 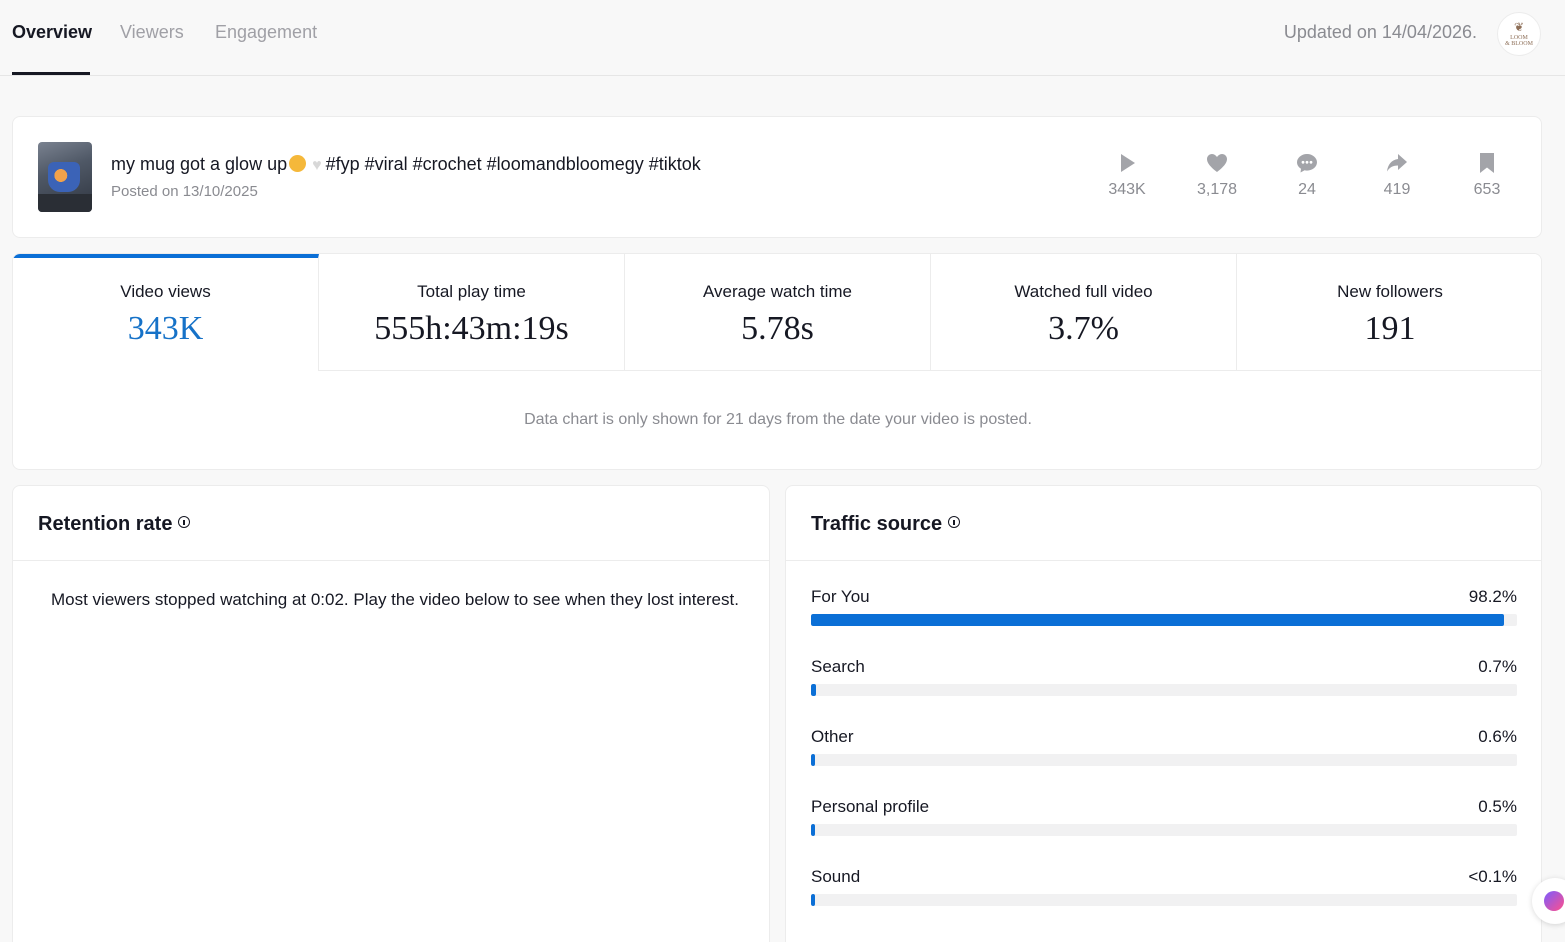 I want to click on metric-value: 555h:43m:19s, so click(x=471, y=328).